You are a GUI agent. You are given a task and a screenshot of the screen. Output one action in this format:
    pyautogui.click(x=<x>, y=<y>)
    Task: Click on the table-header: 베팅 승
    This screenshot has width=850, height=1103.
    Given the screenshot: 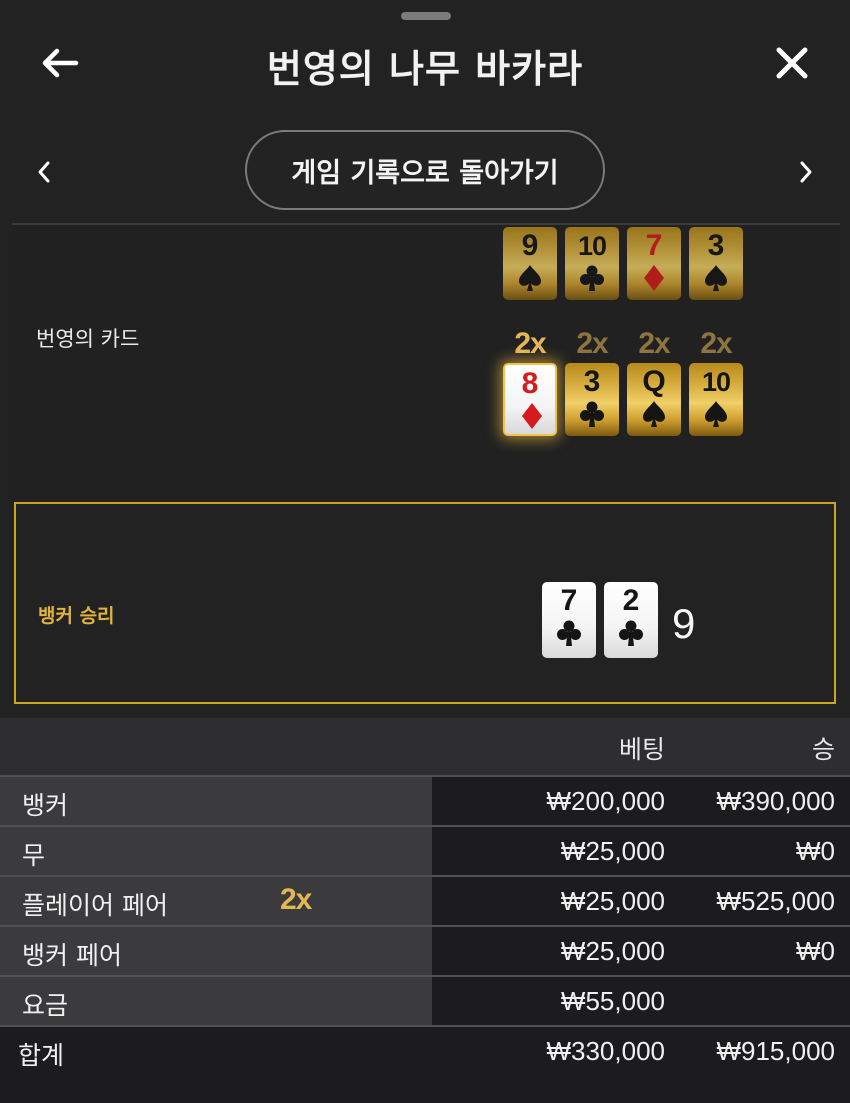 What is the action you would take?
    pyautogui.click(x=425, y=746)
    